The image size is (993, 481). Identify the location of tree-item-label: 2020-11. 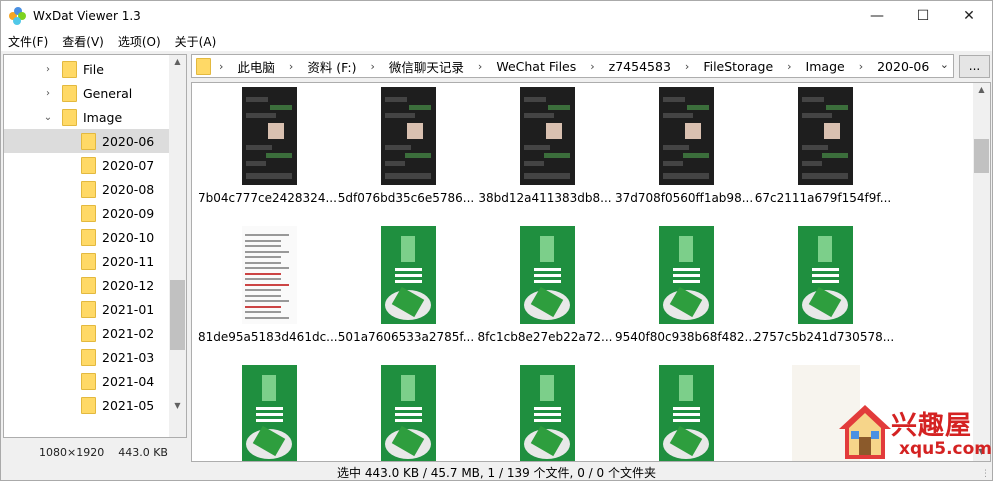
(128, 261).